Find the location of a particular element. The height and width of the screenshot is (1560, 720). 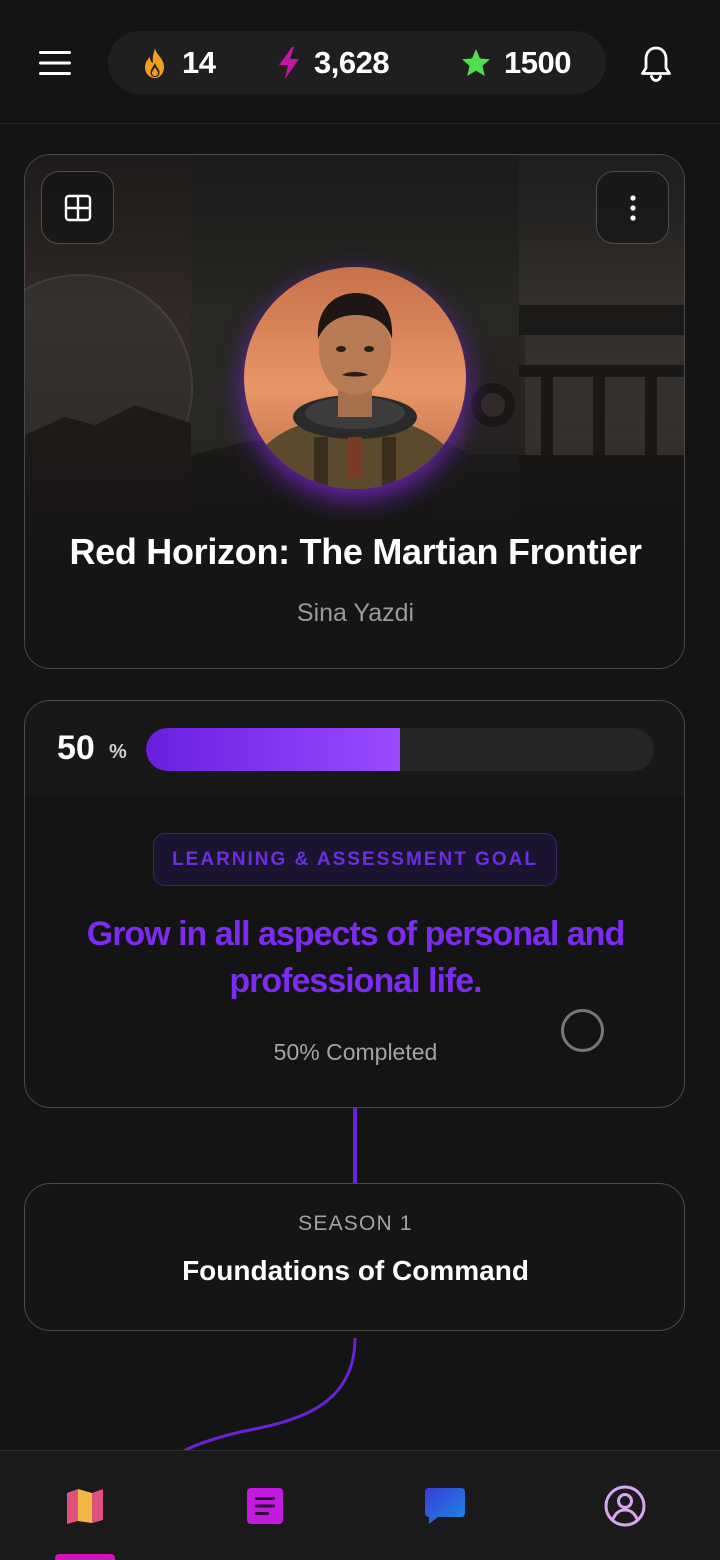

character-avatar is located at coordinates (355, 378).